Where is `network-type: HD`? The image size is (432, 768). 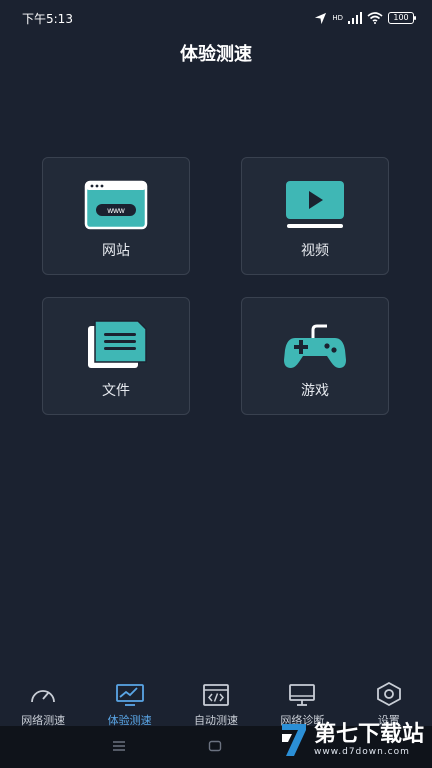 network-type: HD is located at coordinates (337, 18).